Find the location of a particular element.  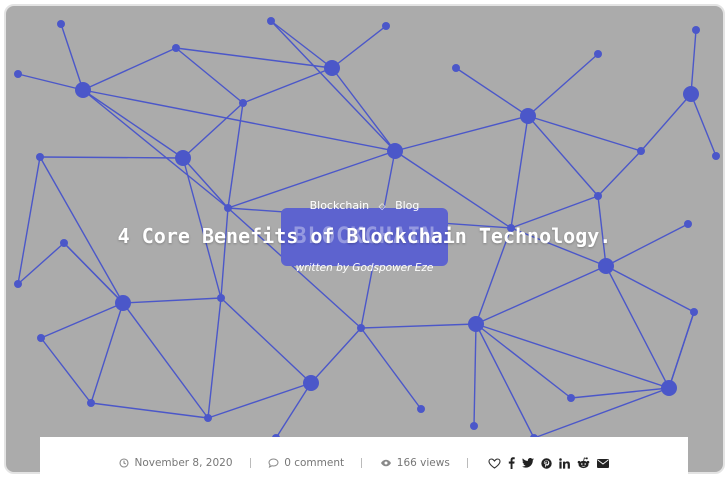

post-meta: November 8, 2020 0 comment 166 views is located at coordinates (364, 463).